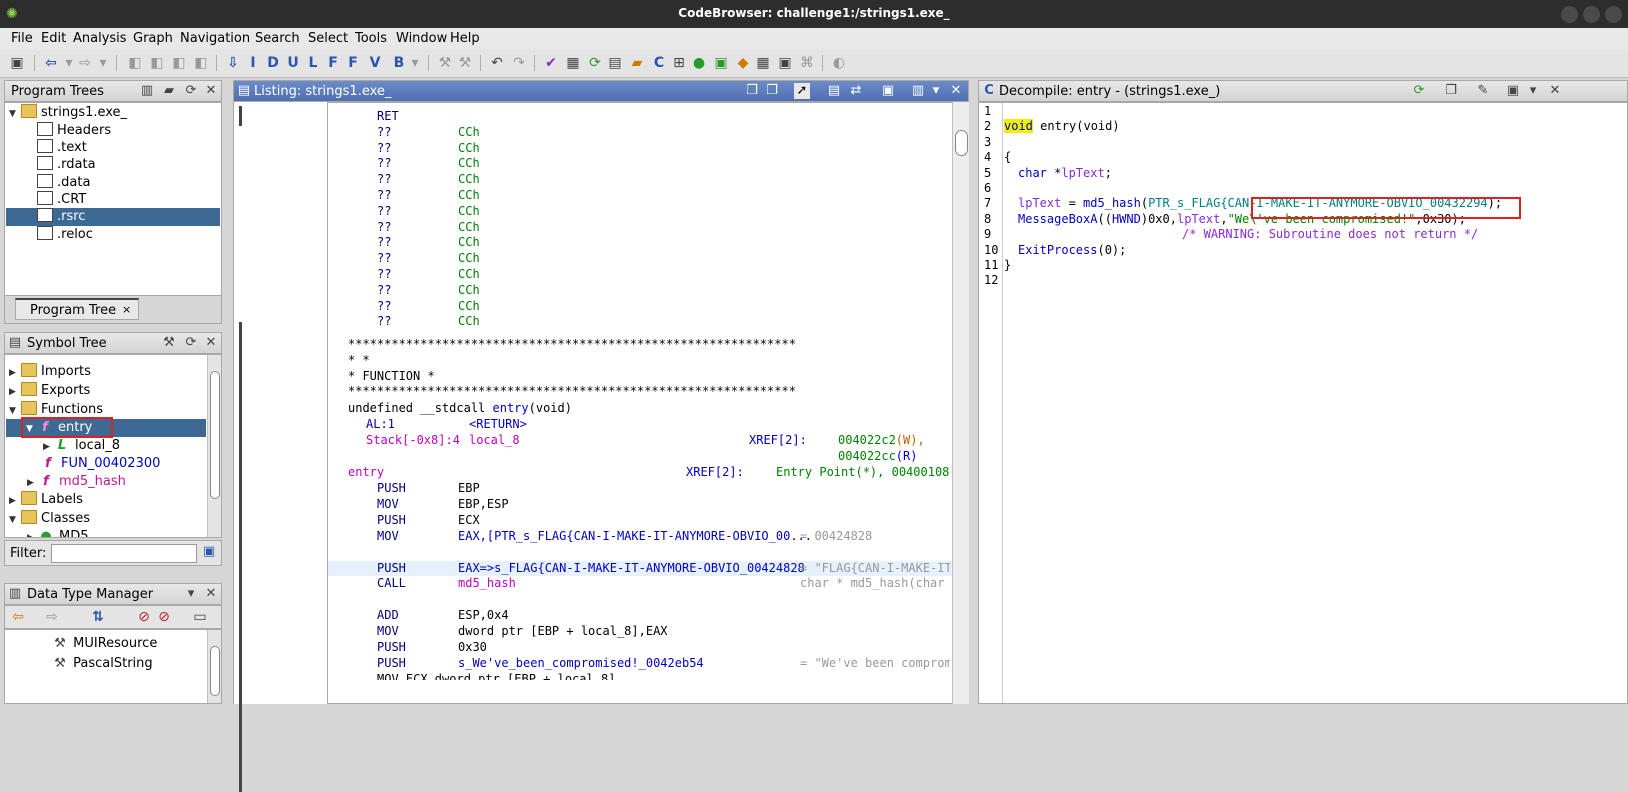 The width and height of the screenshot is (1628, 792). Describe the element at coordinates (679, 63) in the screenshot. I see `graph-icon: ⊞` at that location.